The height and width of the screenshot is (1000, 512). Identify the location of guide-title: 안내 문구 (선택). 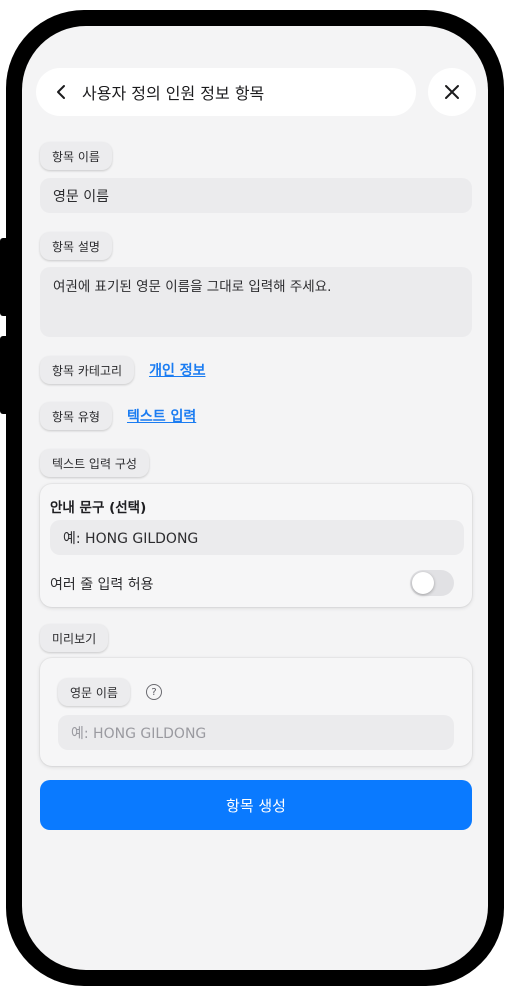
(98, 508).